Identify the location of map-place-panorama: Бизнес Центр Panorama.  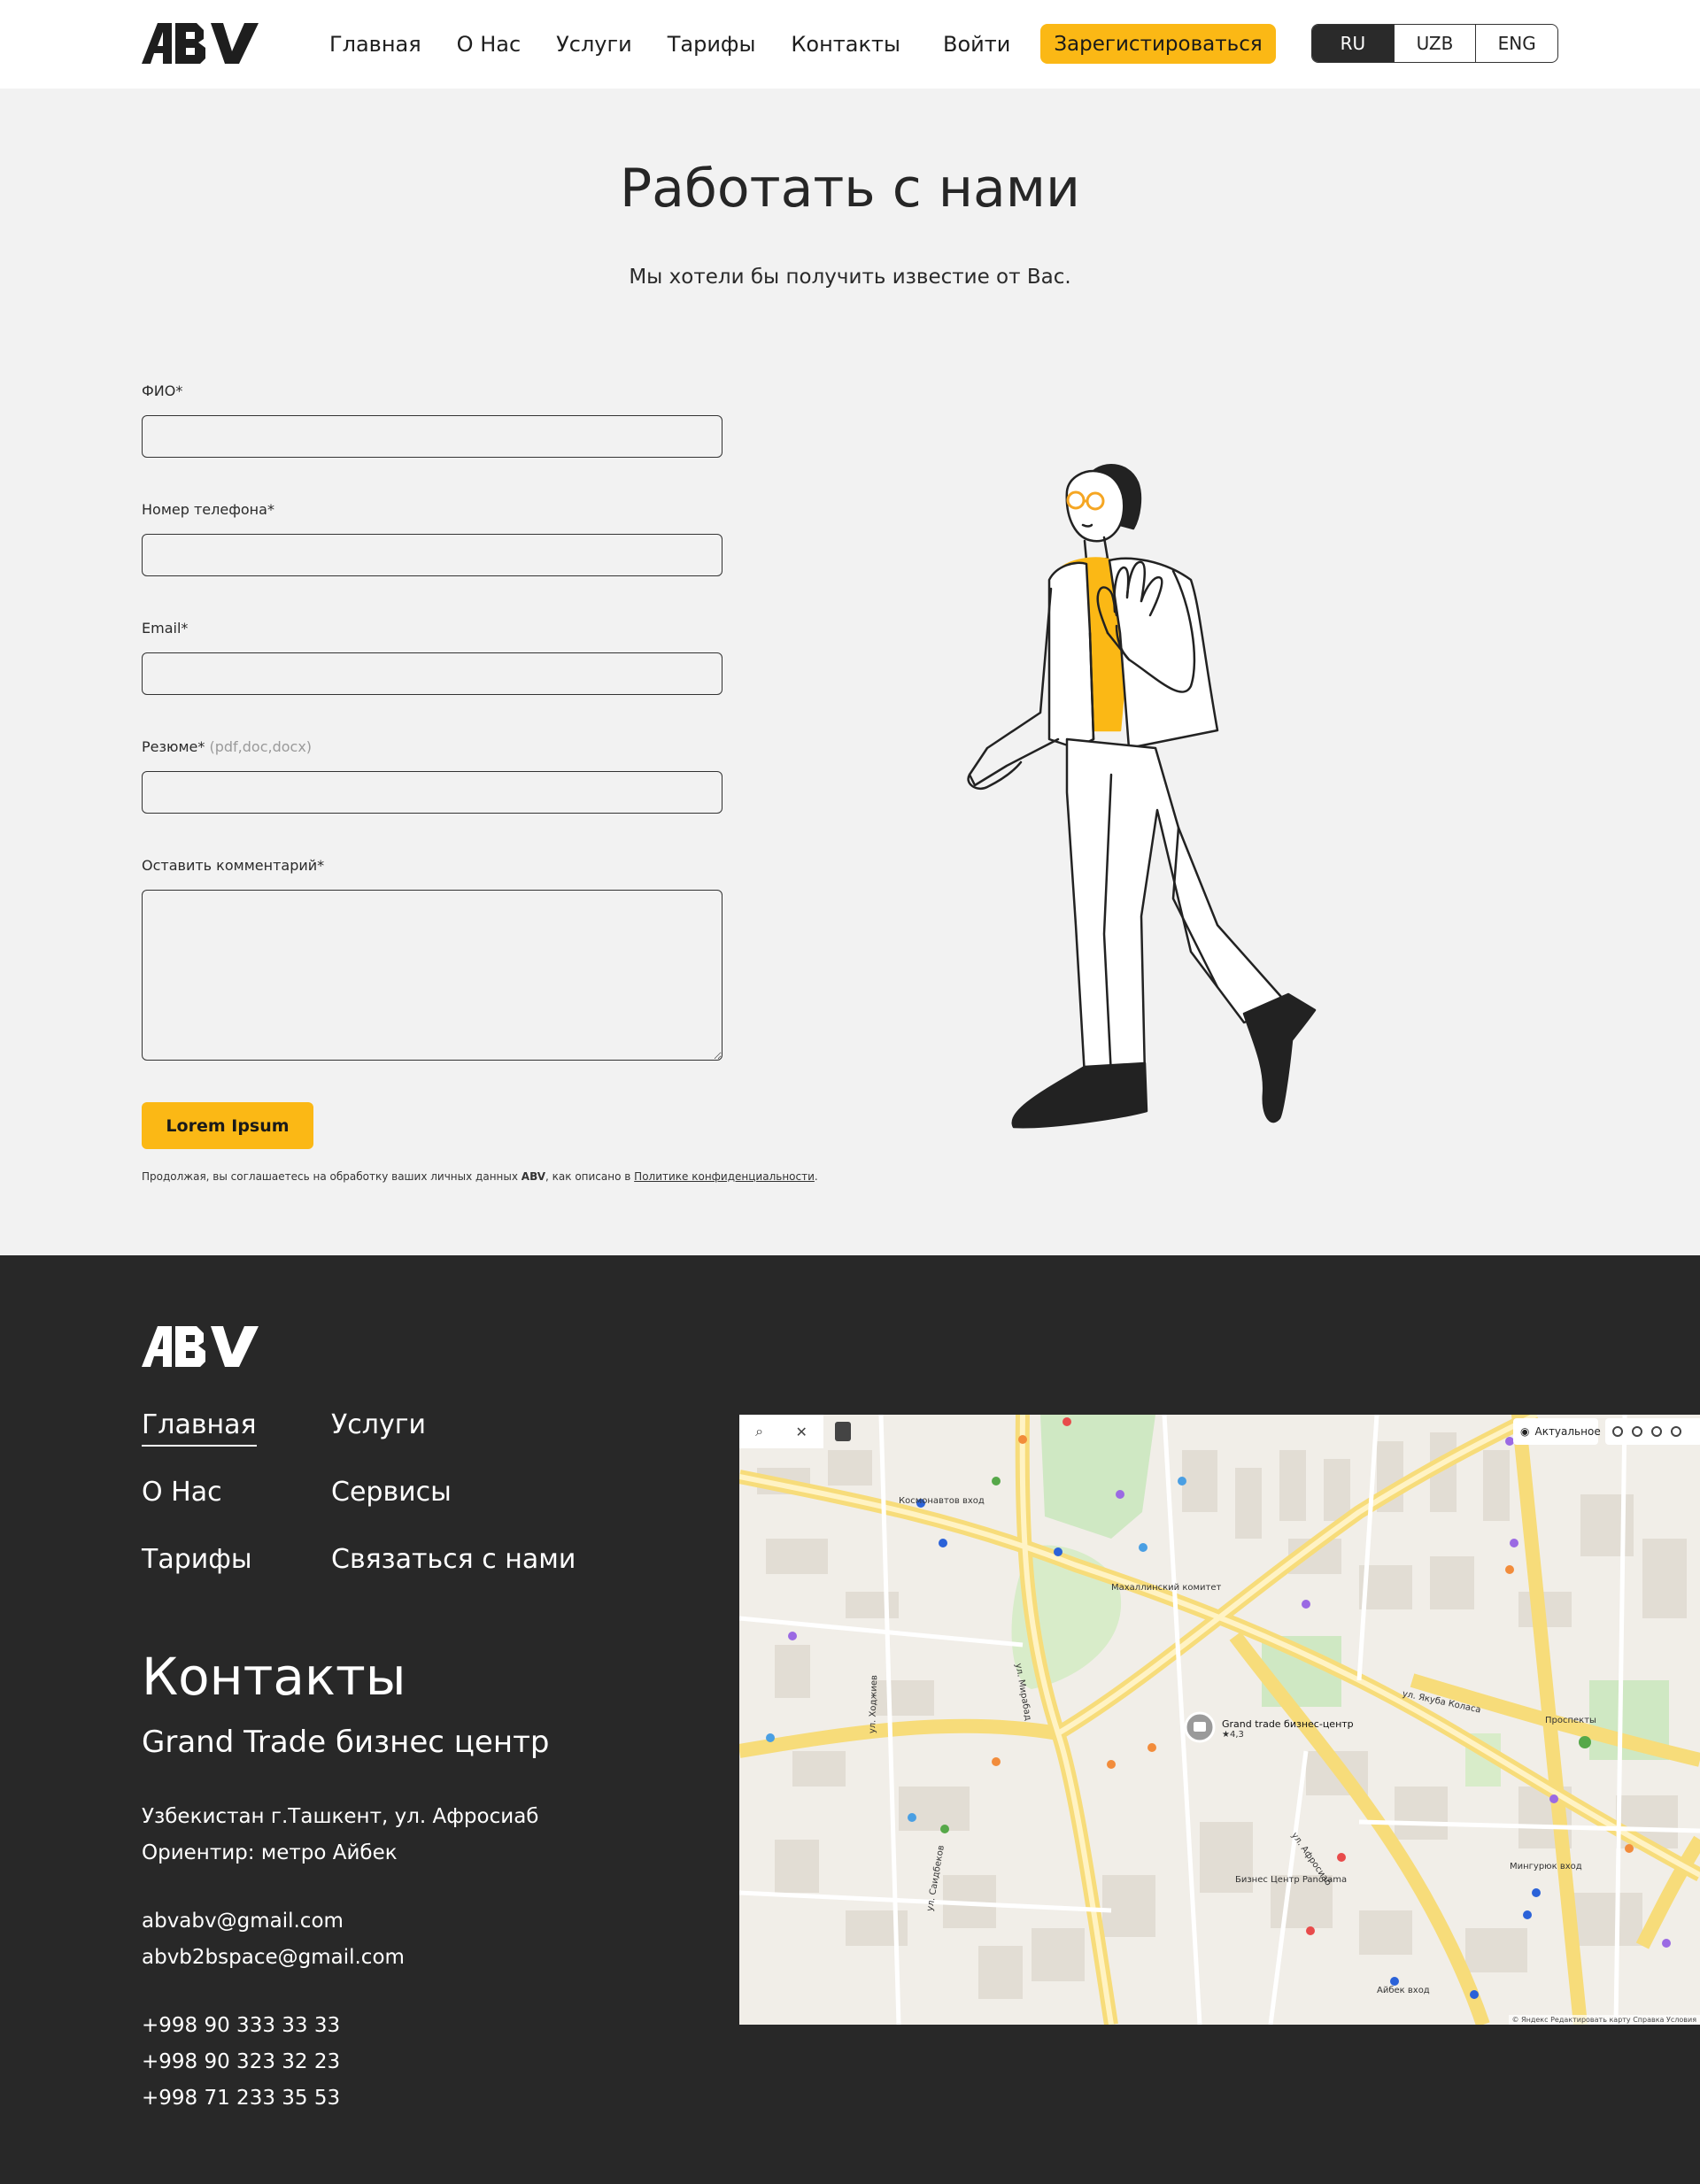
(1291, 1880).